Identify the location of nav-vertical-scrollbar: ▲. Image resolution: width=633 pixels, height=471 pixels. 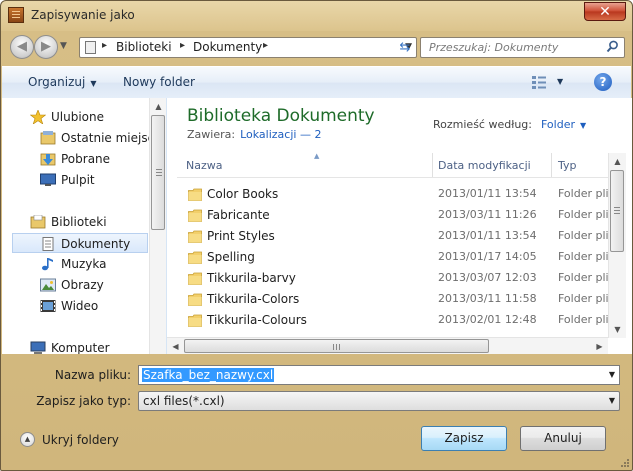
(157, 226).